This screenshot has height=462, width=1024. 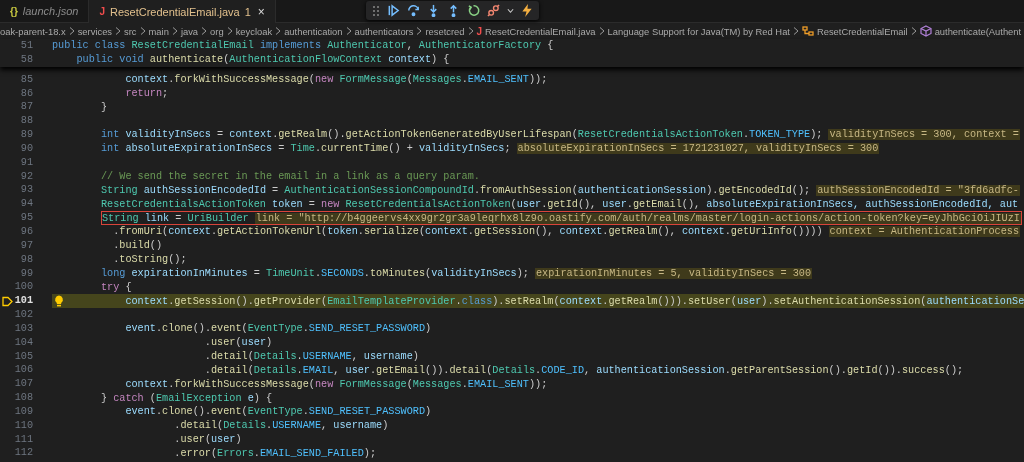 What do you see at coordinates (275, 453) in the screenshot?
I see `code-text: .error(Errors.EMAIL_SEND_FAILED);` at bounding box center [275, 453].